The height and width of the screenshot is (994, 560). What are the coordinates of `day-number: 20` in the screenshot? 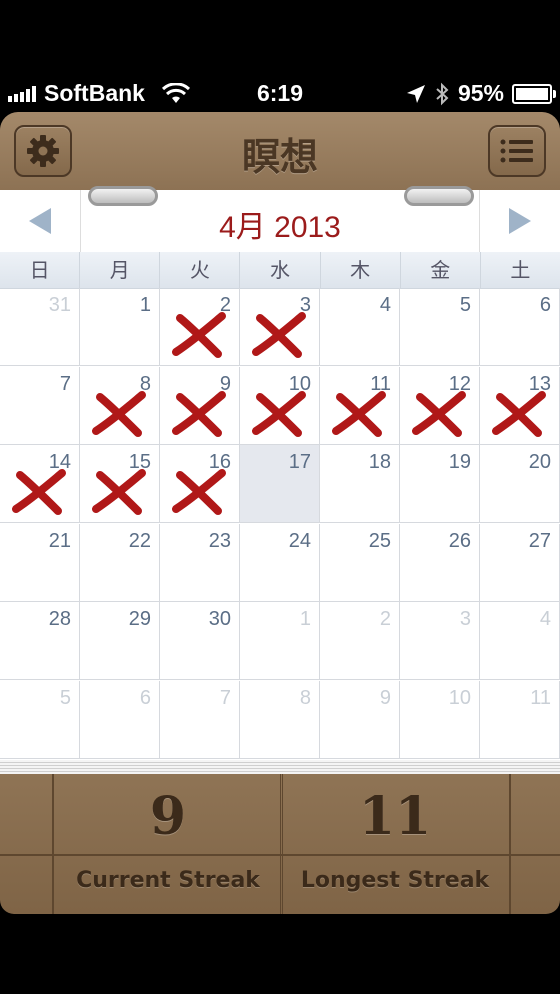 It's located at (539, 462).